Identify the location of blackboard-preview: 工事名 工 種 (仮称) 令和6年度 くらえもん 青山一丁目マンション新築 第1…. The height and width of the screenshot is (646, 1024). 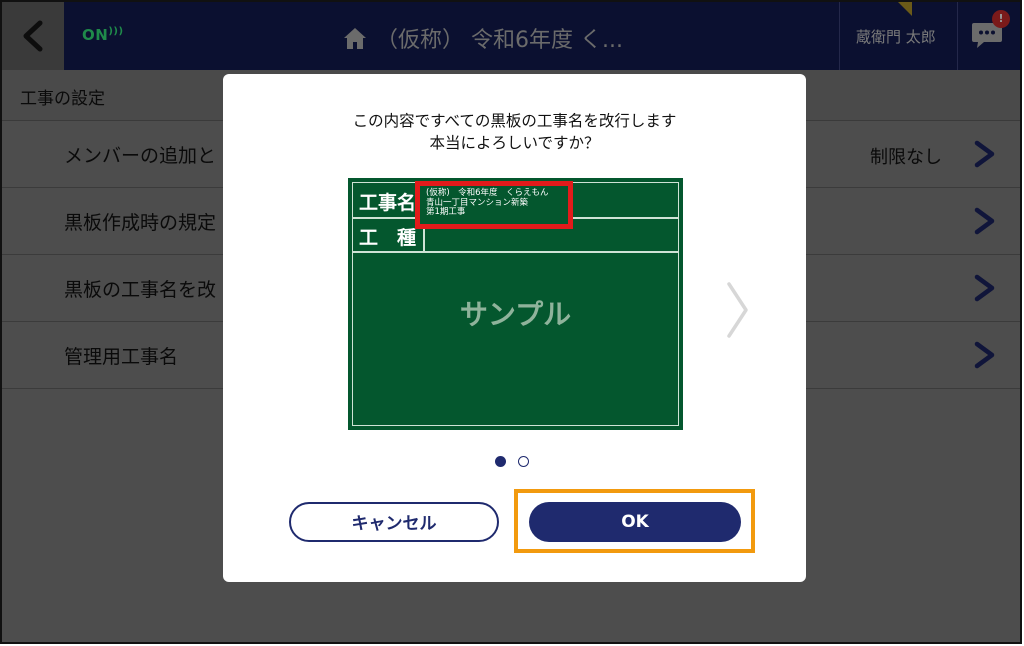
(515, 304).